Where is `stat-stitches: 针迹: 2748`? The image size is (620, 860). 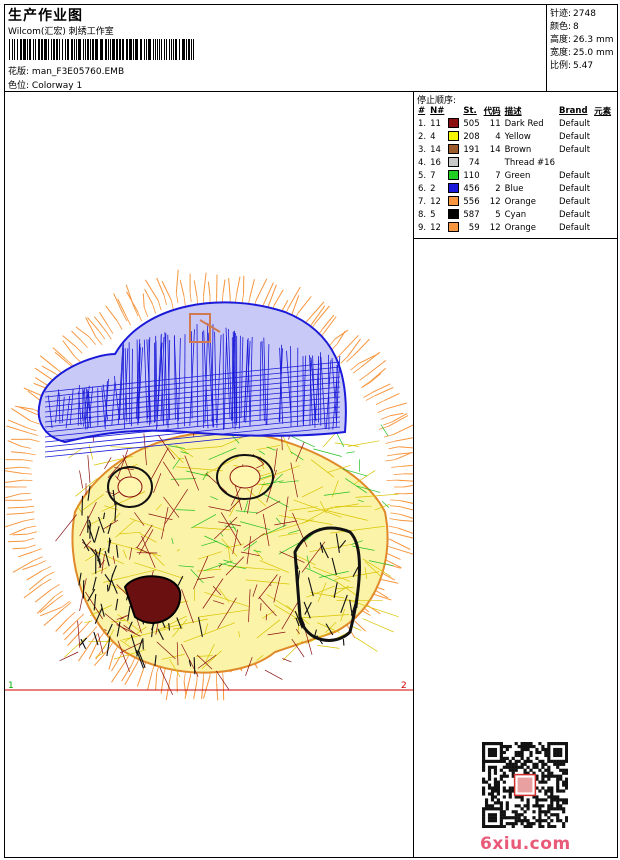 stat-stitches: 针迹: 2748 is located at coordinates (573, 14).